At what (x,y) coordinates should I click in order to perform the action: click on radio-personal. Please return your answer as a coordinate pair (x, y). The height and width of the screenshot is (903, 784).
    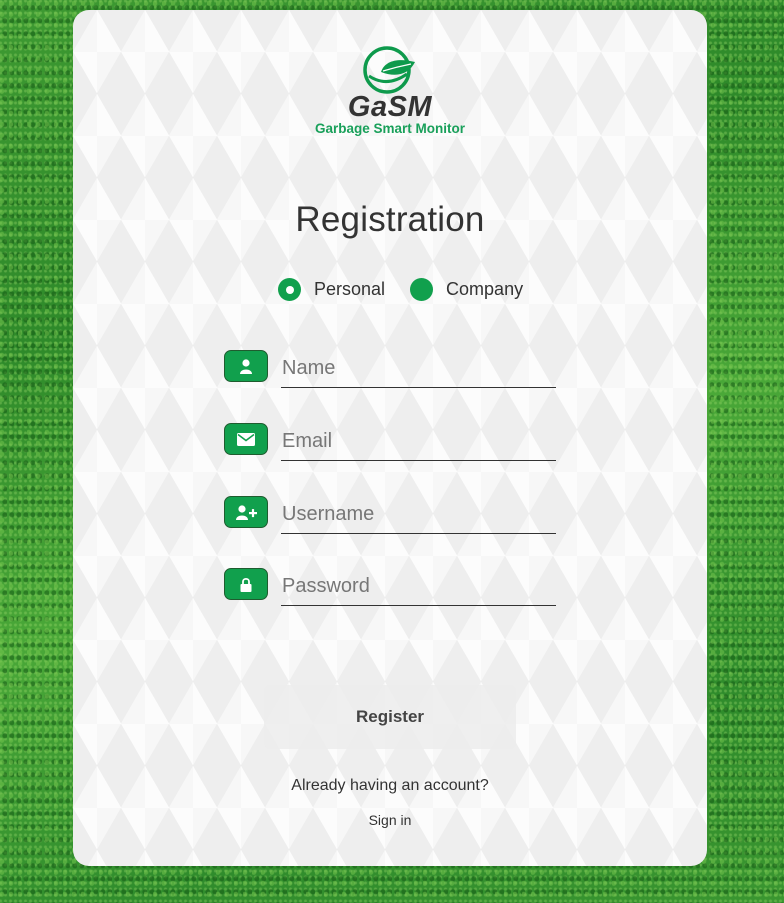
    Looking at the image, I should click on (289, 289).